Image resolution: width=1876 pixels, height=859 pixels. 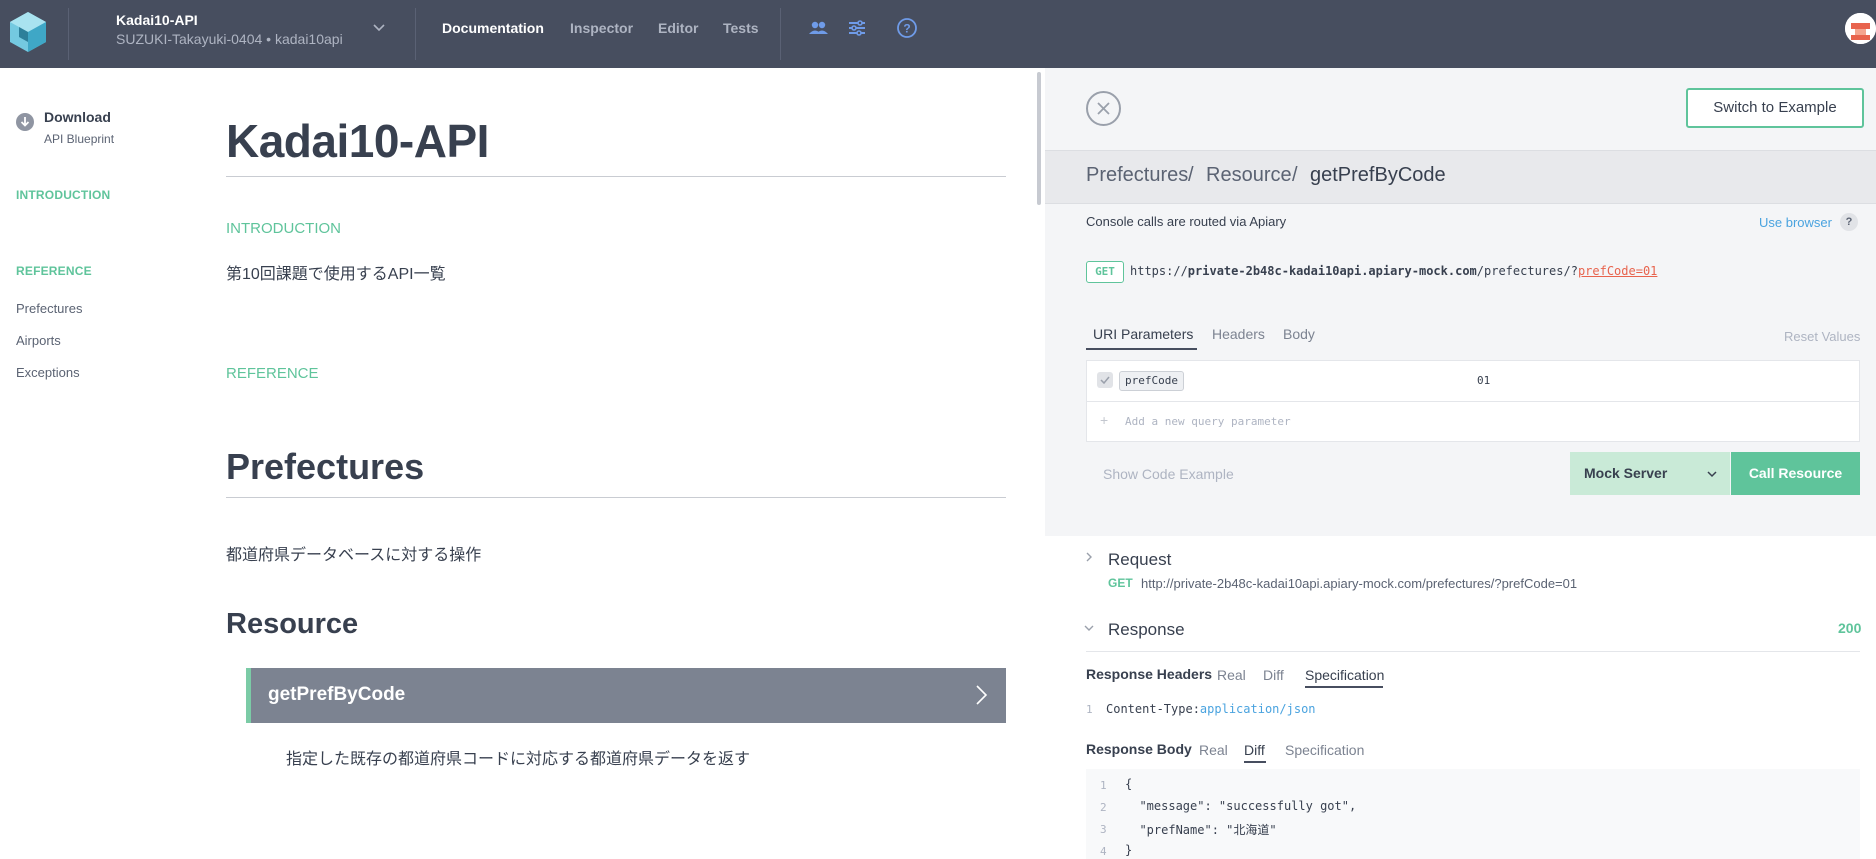 I want to click on section-label-introduction: INTRODUCTION, so click(x=283, y=228).